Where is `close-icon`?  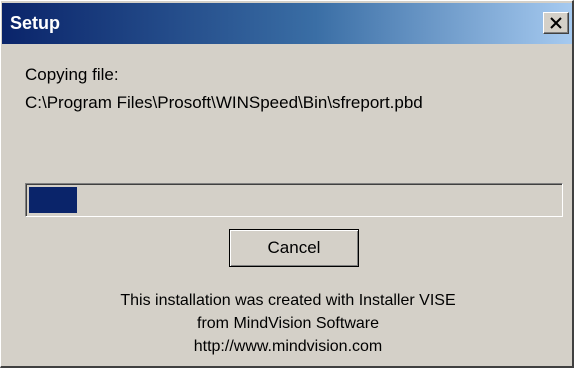
close-icon is located at coordinates (556, 23).